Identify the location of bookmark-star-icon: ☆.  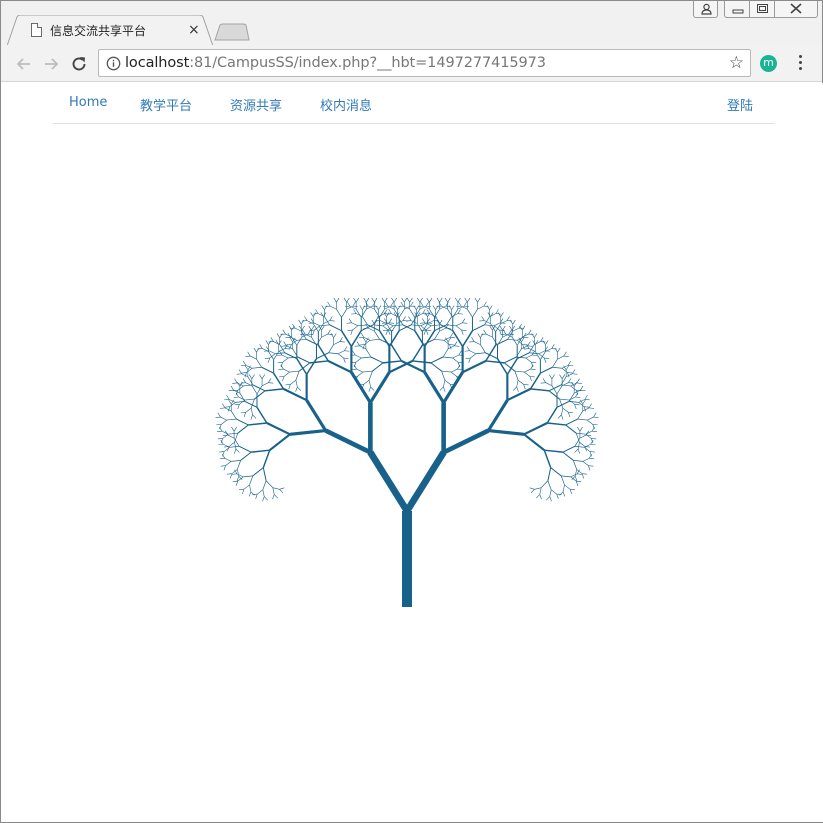
(736, 63).